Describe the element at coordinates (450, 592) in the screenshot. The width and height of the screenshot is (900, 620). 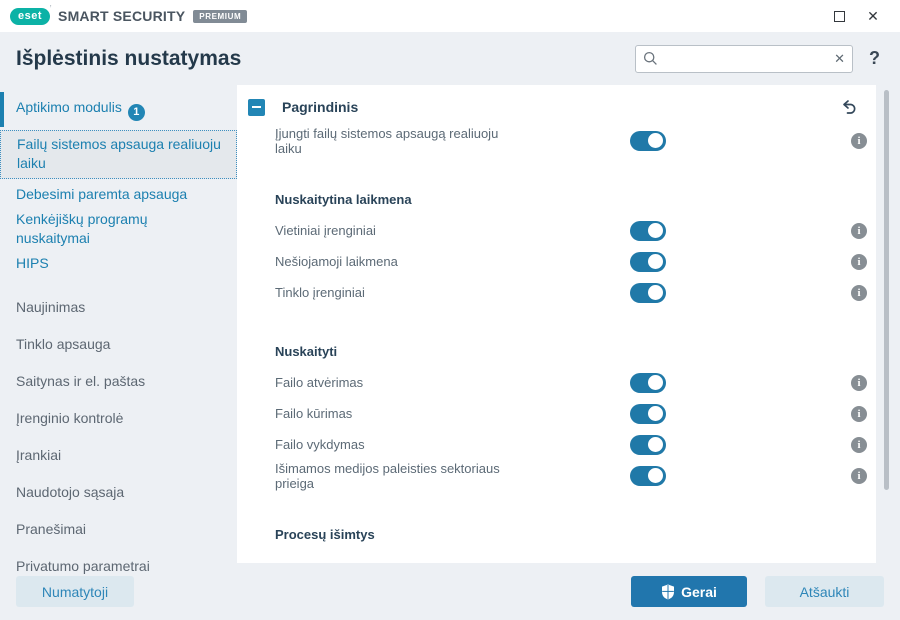
I see `footer: Numatytoji Gerai Atšaukti` at that location.